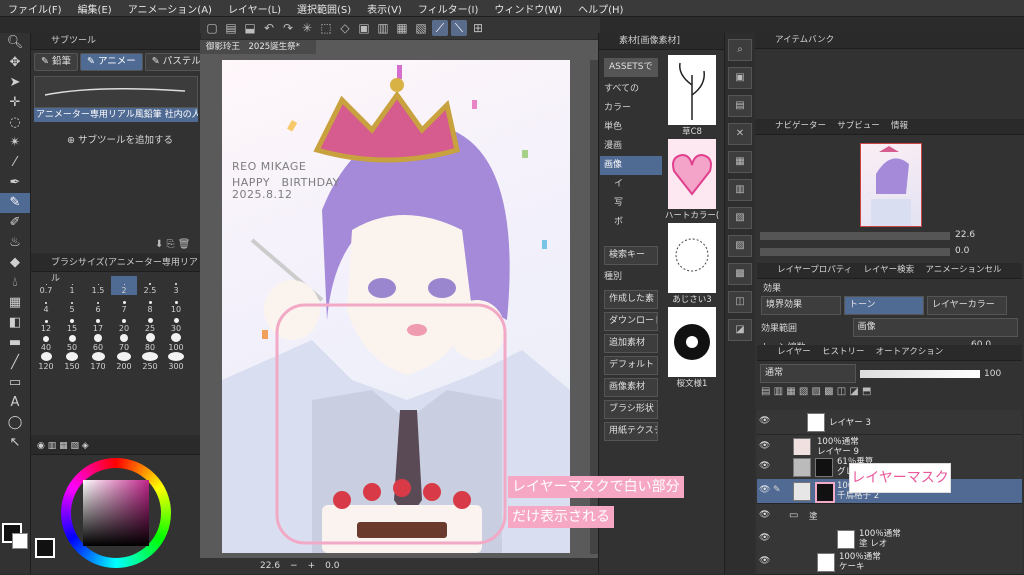 This screenshot has height=575, width=1024. What do you see at coordinates (740, 134) in the screenshot?
I see `close-panel-icon: ✕` at bounding box center [740, 134].